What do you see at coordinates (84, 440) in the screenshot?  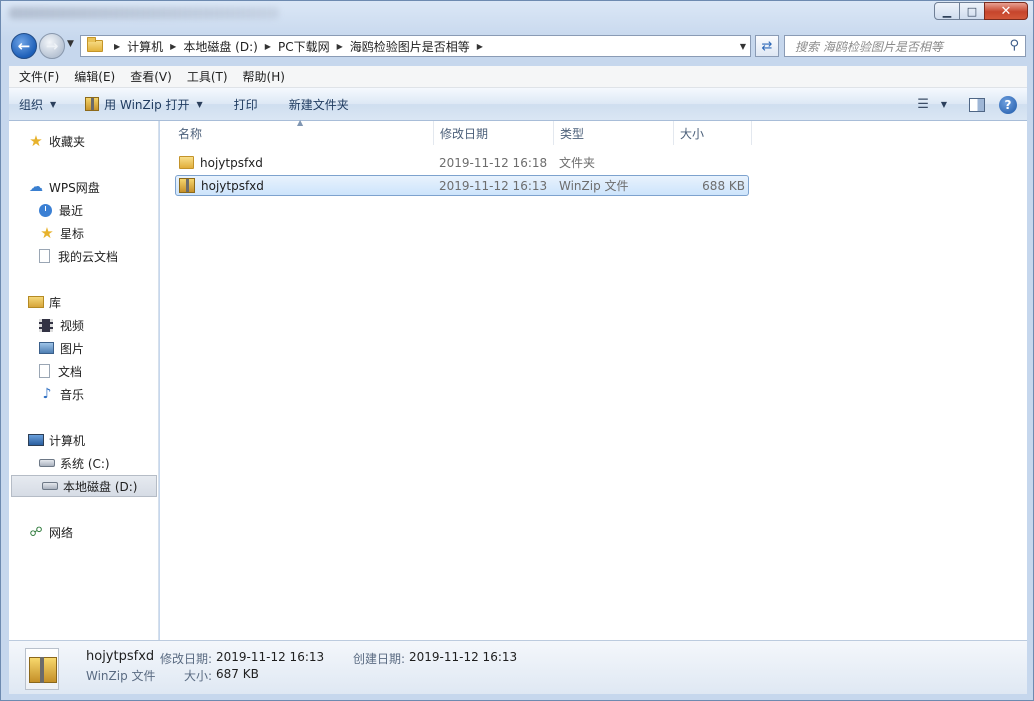 I see `nav-computer: 计算机` at bounding box center [84, 440].